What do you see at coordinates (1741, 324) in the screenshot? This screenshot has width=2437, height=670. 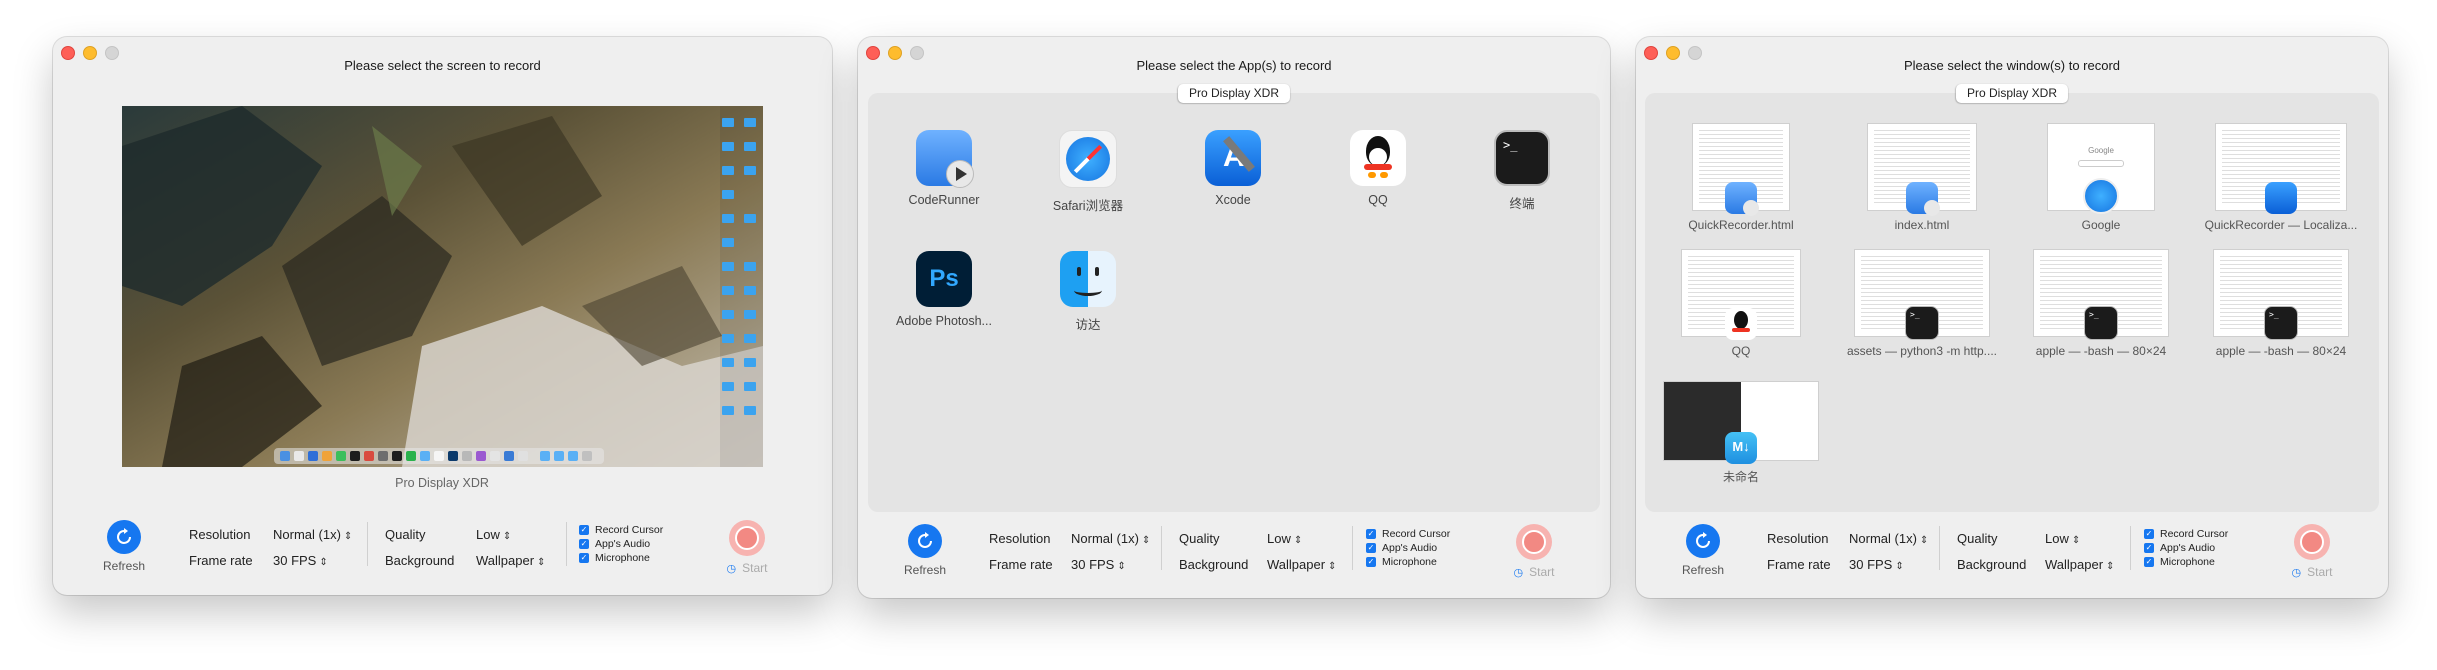 I see `qq-penguin-icon` at bounding box center [1741, 324].